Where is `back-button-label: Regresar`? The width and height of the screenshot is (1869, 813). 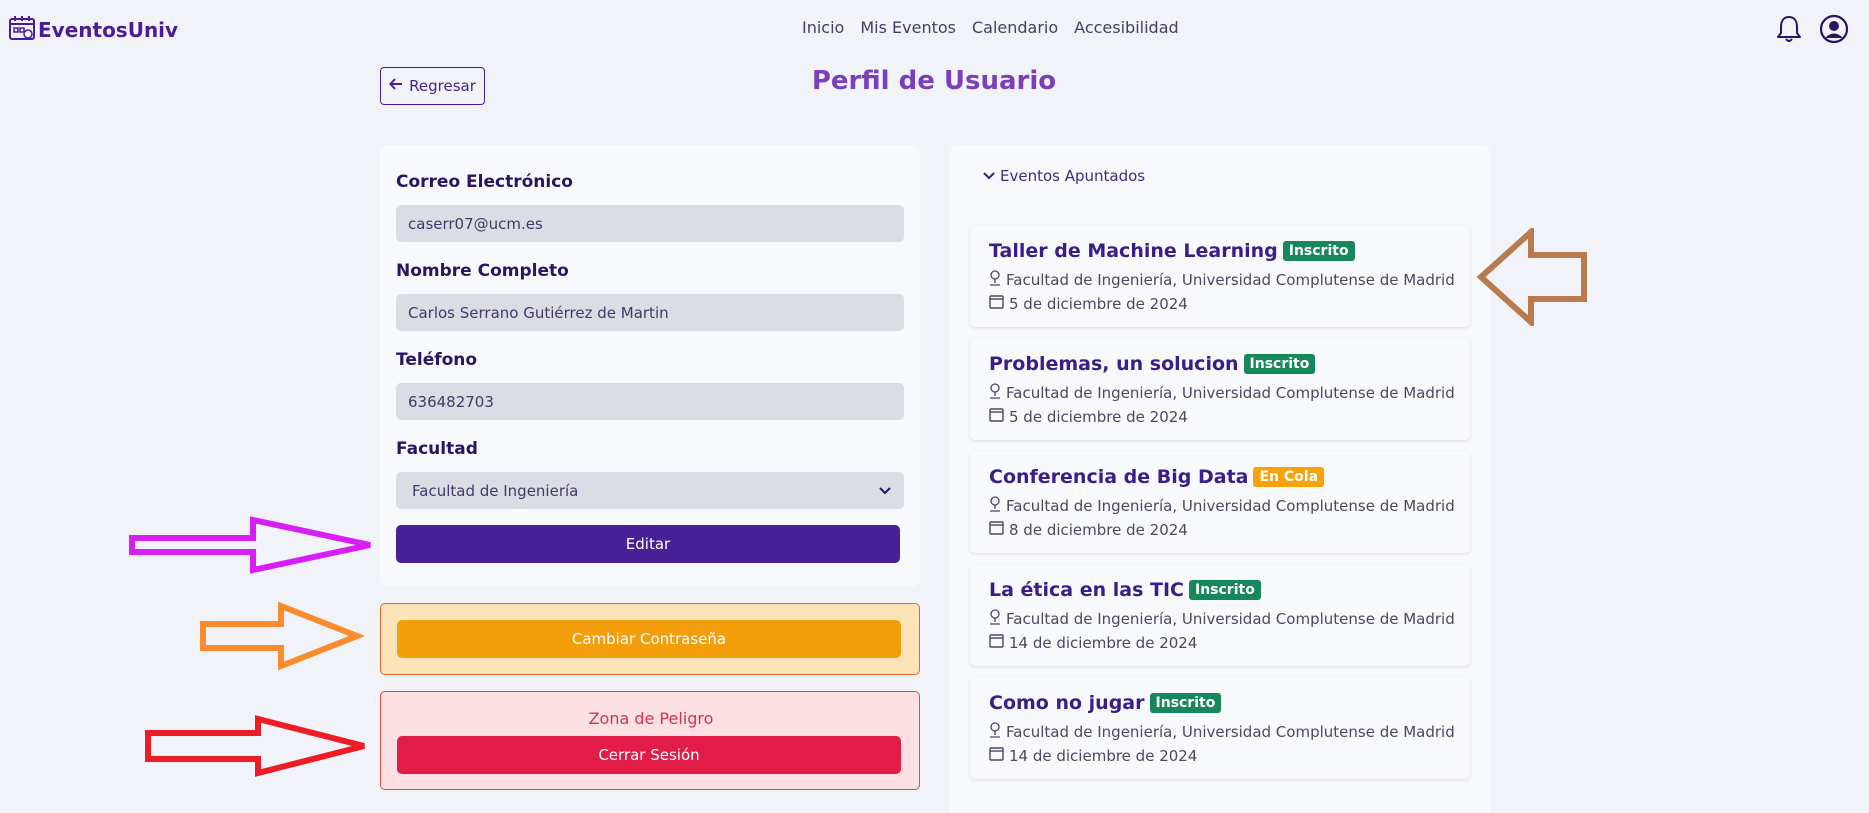
back-button-label: Regresar is located at coordinates (442, 86).